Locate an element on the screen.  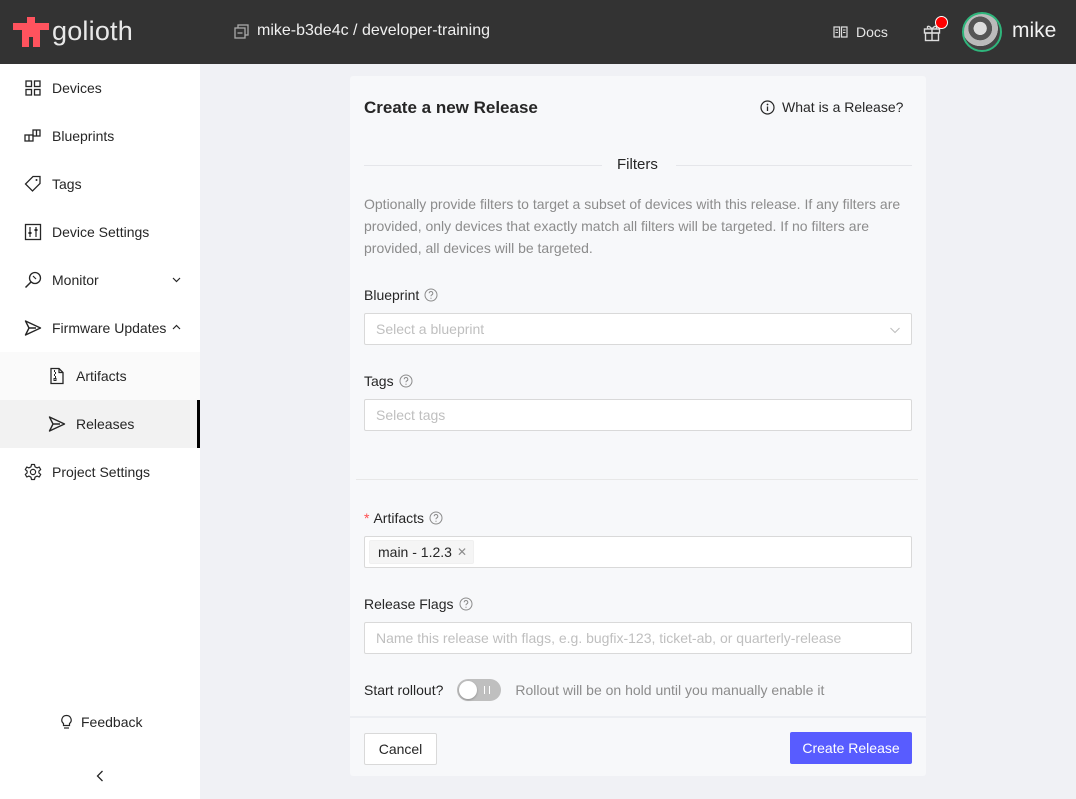
sidebar-item-blueprints: Blueprints is located at coordinates (100, 136).